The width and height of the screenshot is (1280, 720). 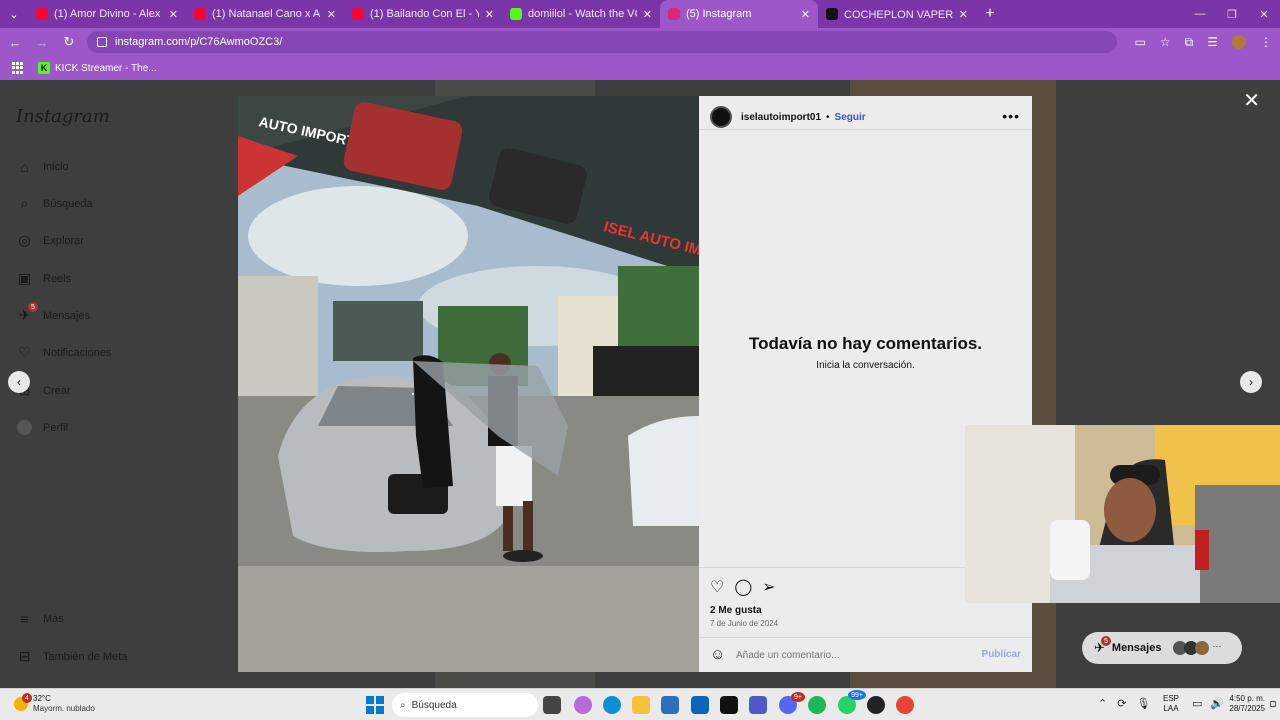 I want to click on youtube-icon, so click(x=42, y=14).